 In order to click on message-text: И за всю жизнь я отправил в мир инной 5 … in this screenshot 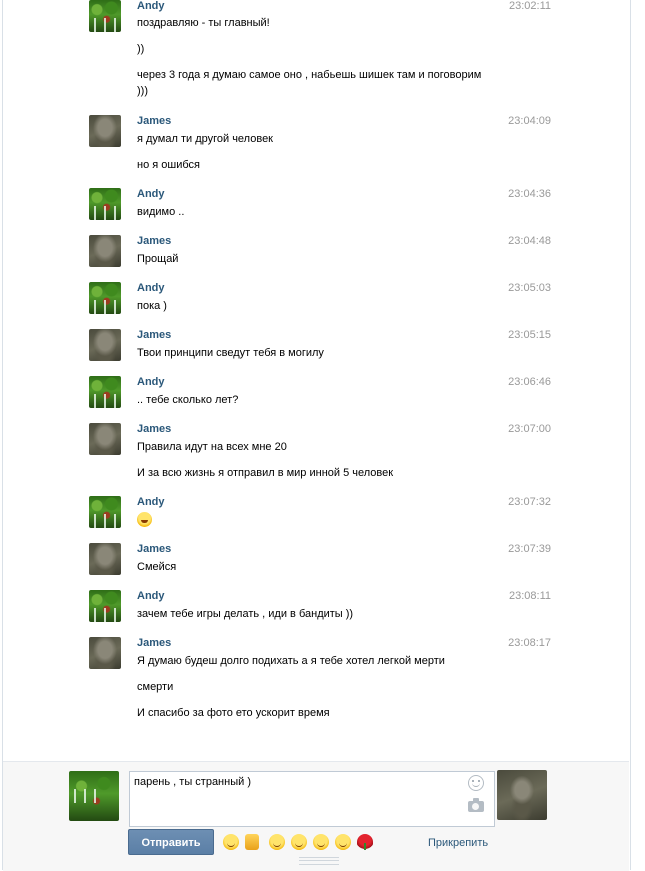, I will do `click(265, 473)`.